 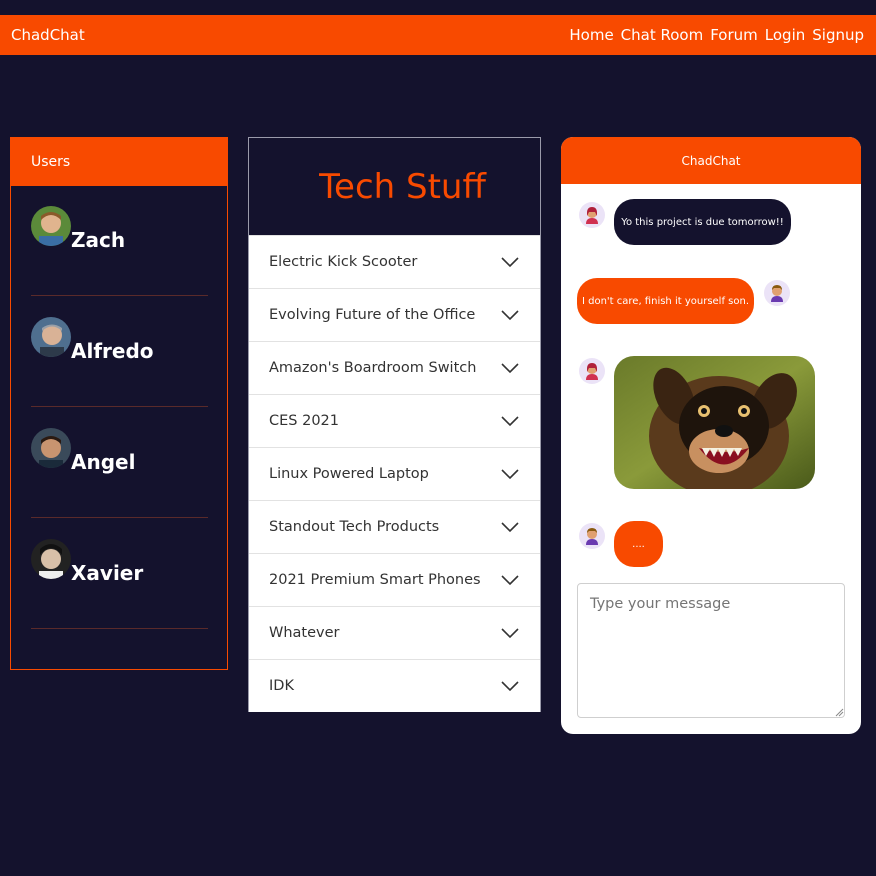 I want to click on topic-item: IDK, so click(x=394, y=685).